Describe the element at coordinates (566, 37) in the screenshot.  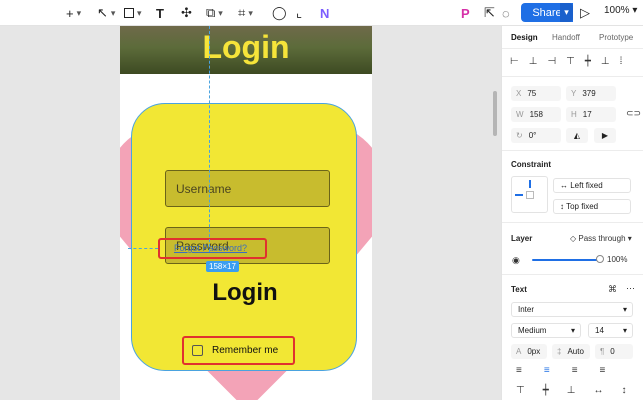
I see `tab-handoff: Handoff` at that location.